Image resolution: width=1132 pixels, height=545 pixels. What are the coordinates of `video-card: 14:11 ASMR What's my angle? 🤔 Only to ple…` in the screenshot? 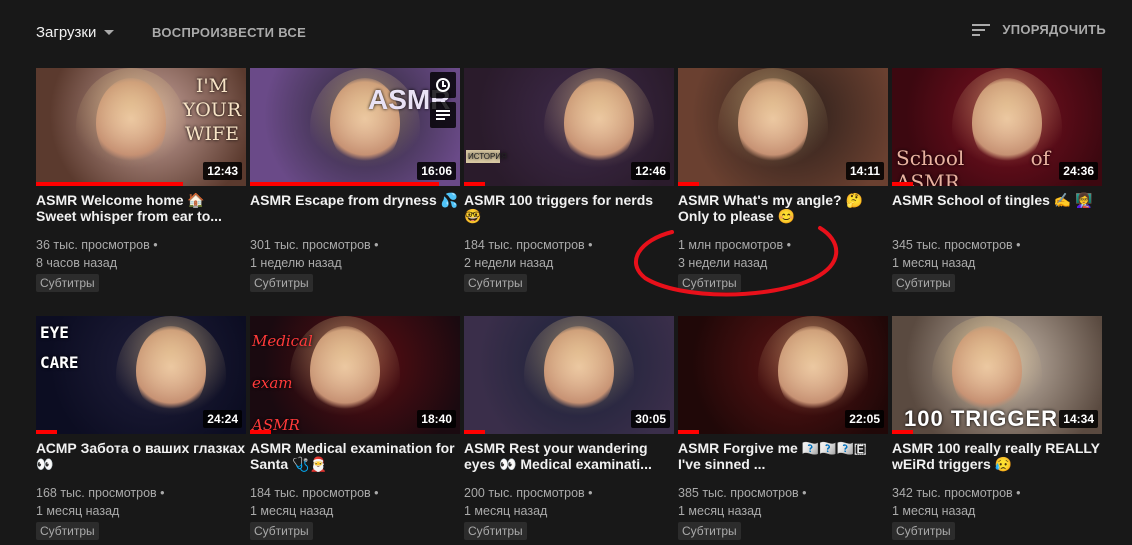 It's located at (783, 183).